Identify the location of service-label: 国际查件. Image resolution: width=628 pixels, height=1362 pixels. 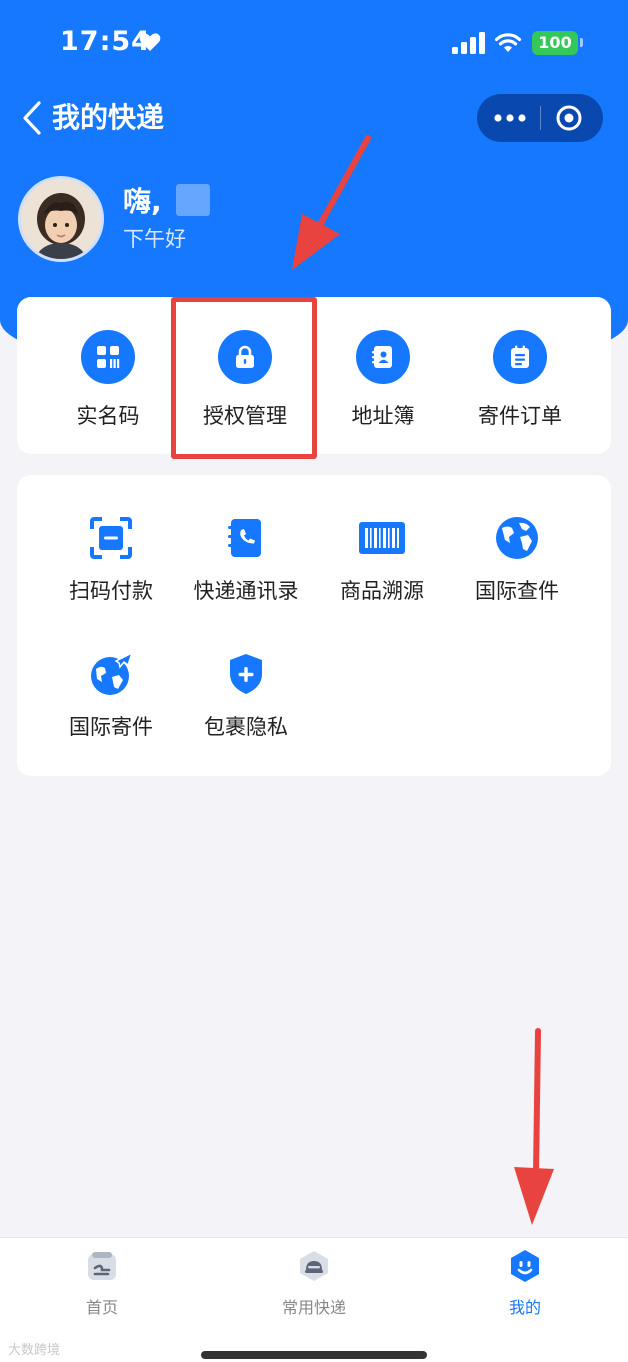
(517, 591).